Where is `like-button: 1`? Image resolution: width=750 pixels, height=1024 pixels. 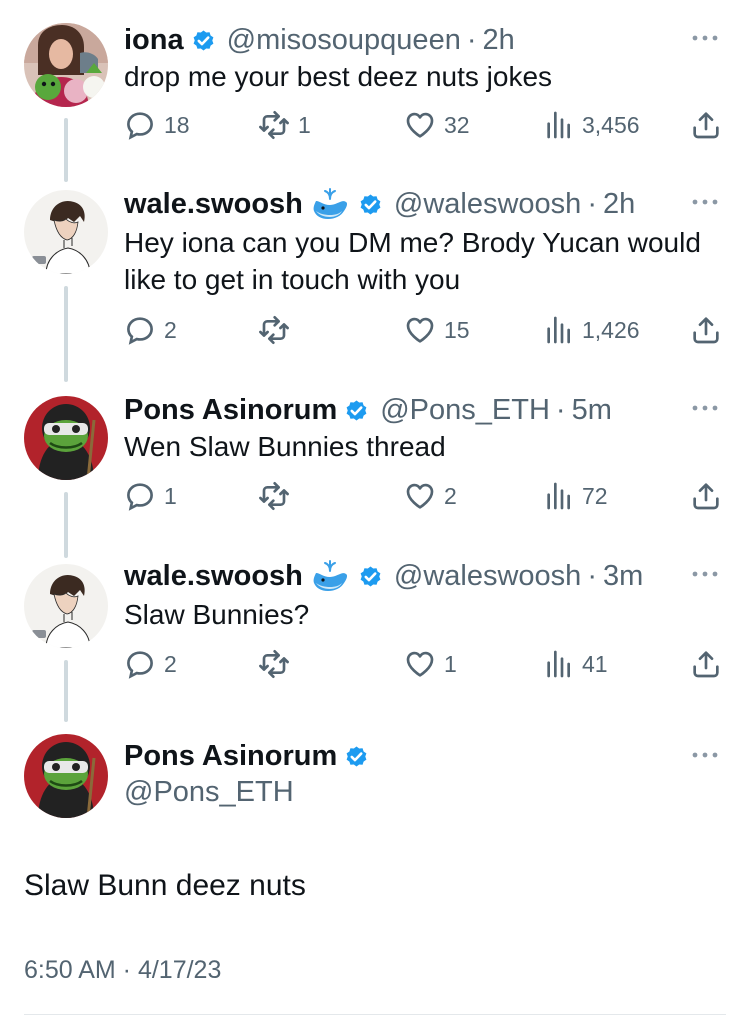
like-button: 1 is located at coordinates (430, 664).